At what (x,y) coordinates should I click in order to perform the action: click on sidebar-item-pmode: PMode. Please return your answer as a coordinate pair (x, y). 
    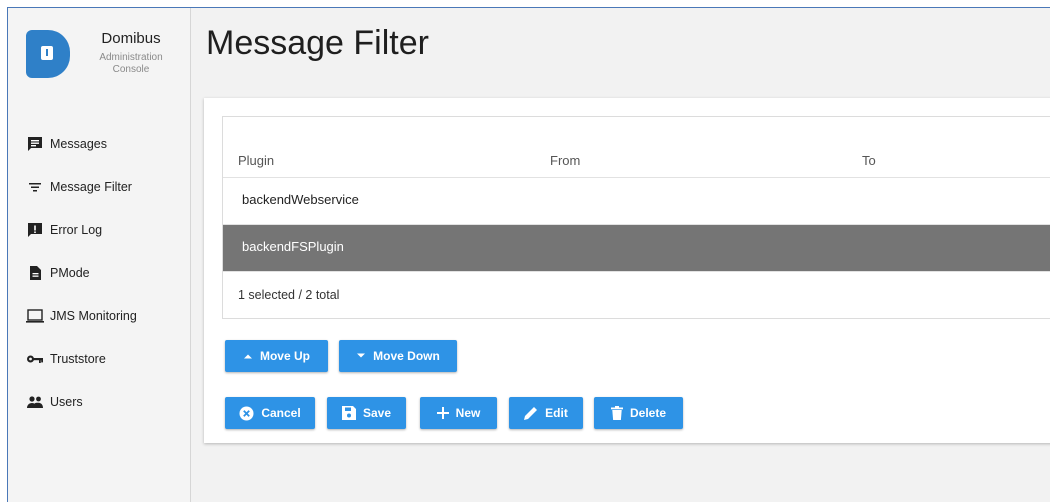
    Looking at the image, I should click on (106, 272).